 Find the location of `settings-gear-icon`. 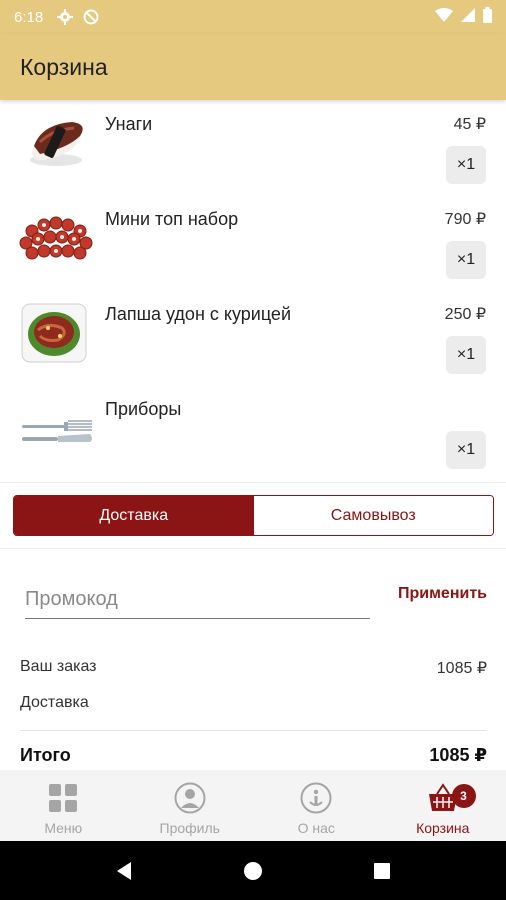

settings-gear-icon is located at coordinates (65, 17).